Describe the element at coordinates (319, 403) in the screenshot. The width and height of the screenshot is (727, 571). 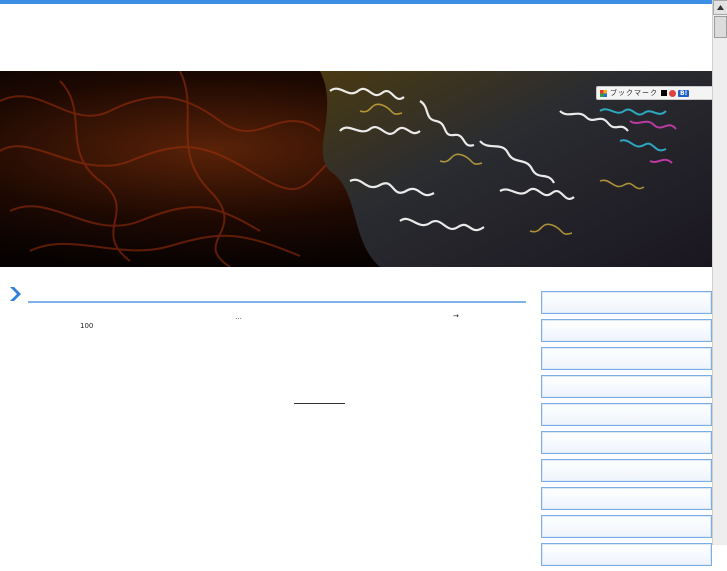
I see `inline-link-underline` at that location.